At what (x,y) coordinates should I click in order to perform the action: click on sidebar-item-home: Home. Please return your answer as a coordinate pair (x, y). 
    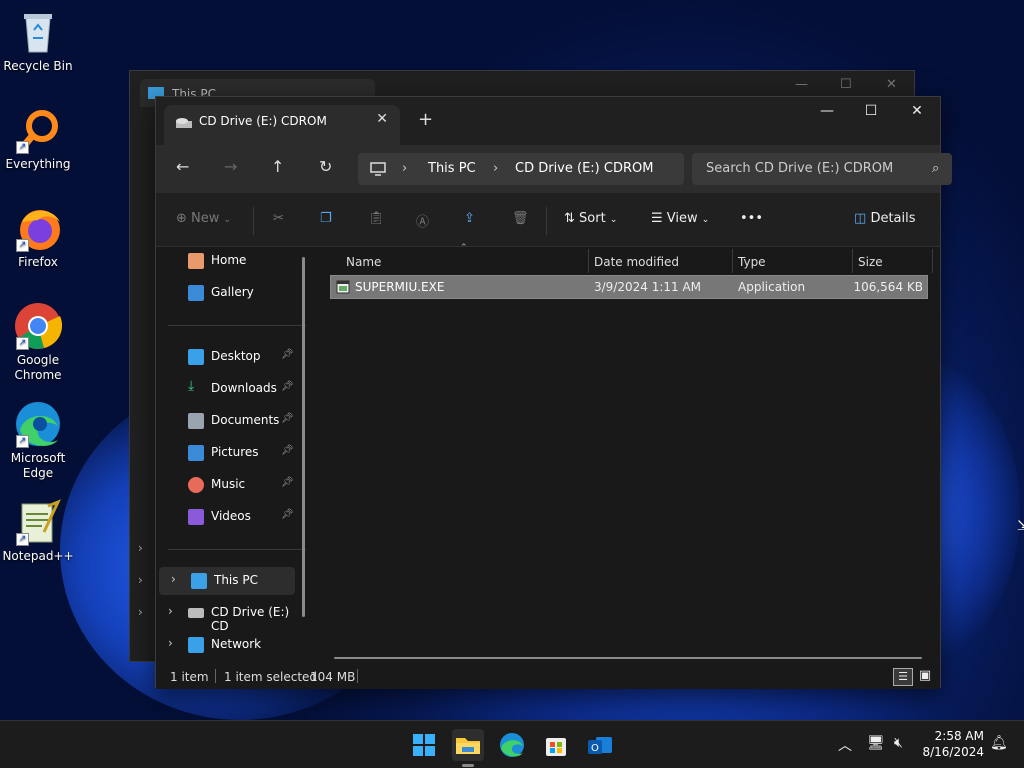
    Looking at the image, I should click on (232, 261).